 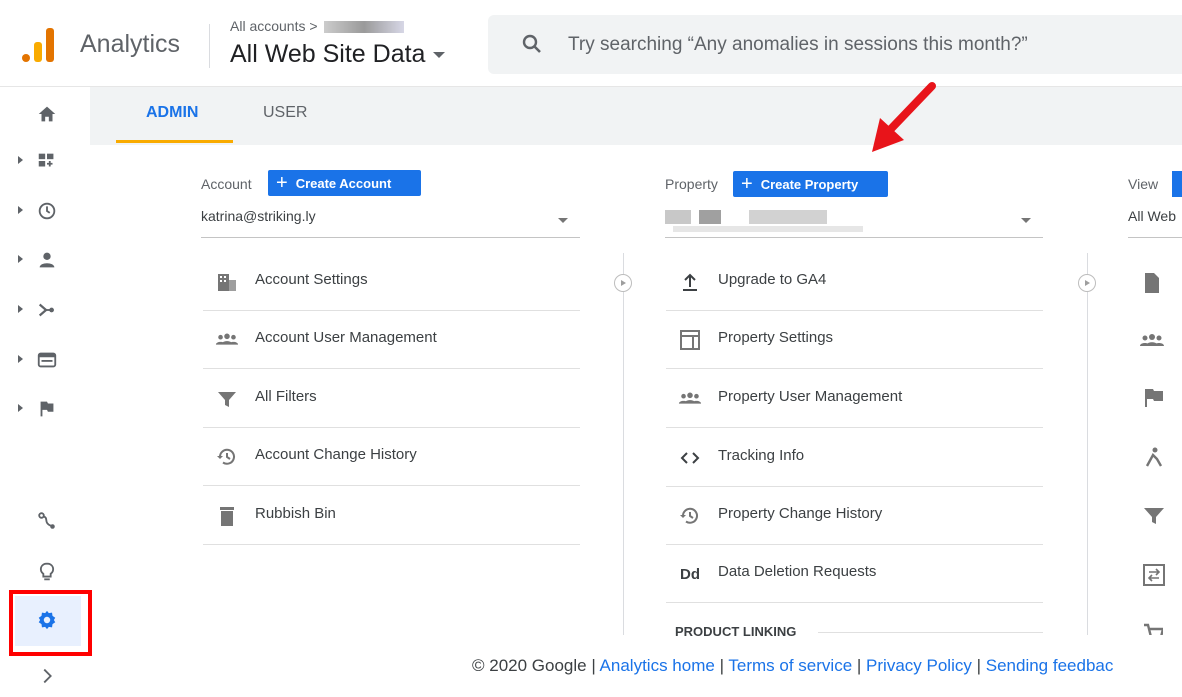 What do you see at coordinates (363, 27) in the screenshot?
I see `redacted-account-name` at bounding box center [363, 27].